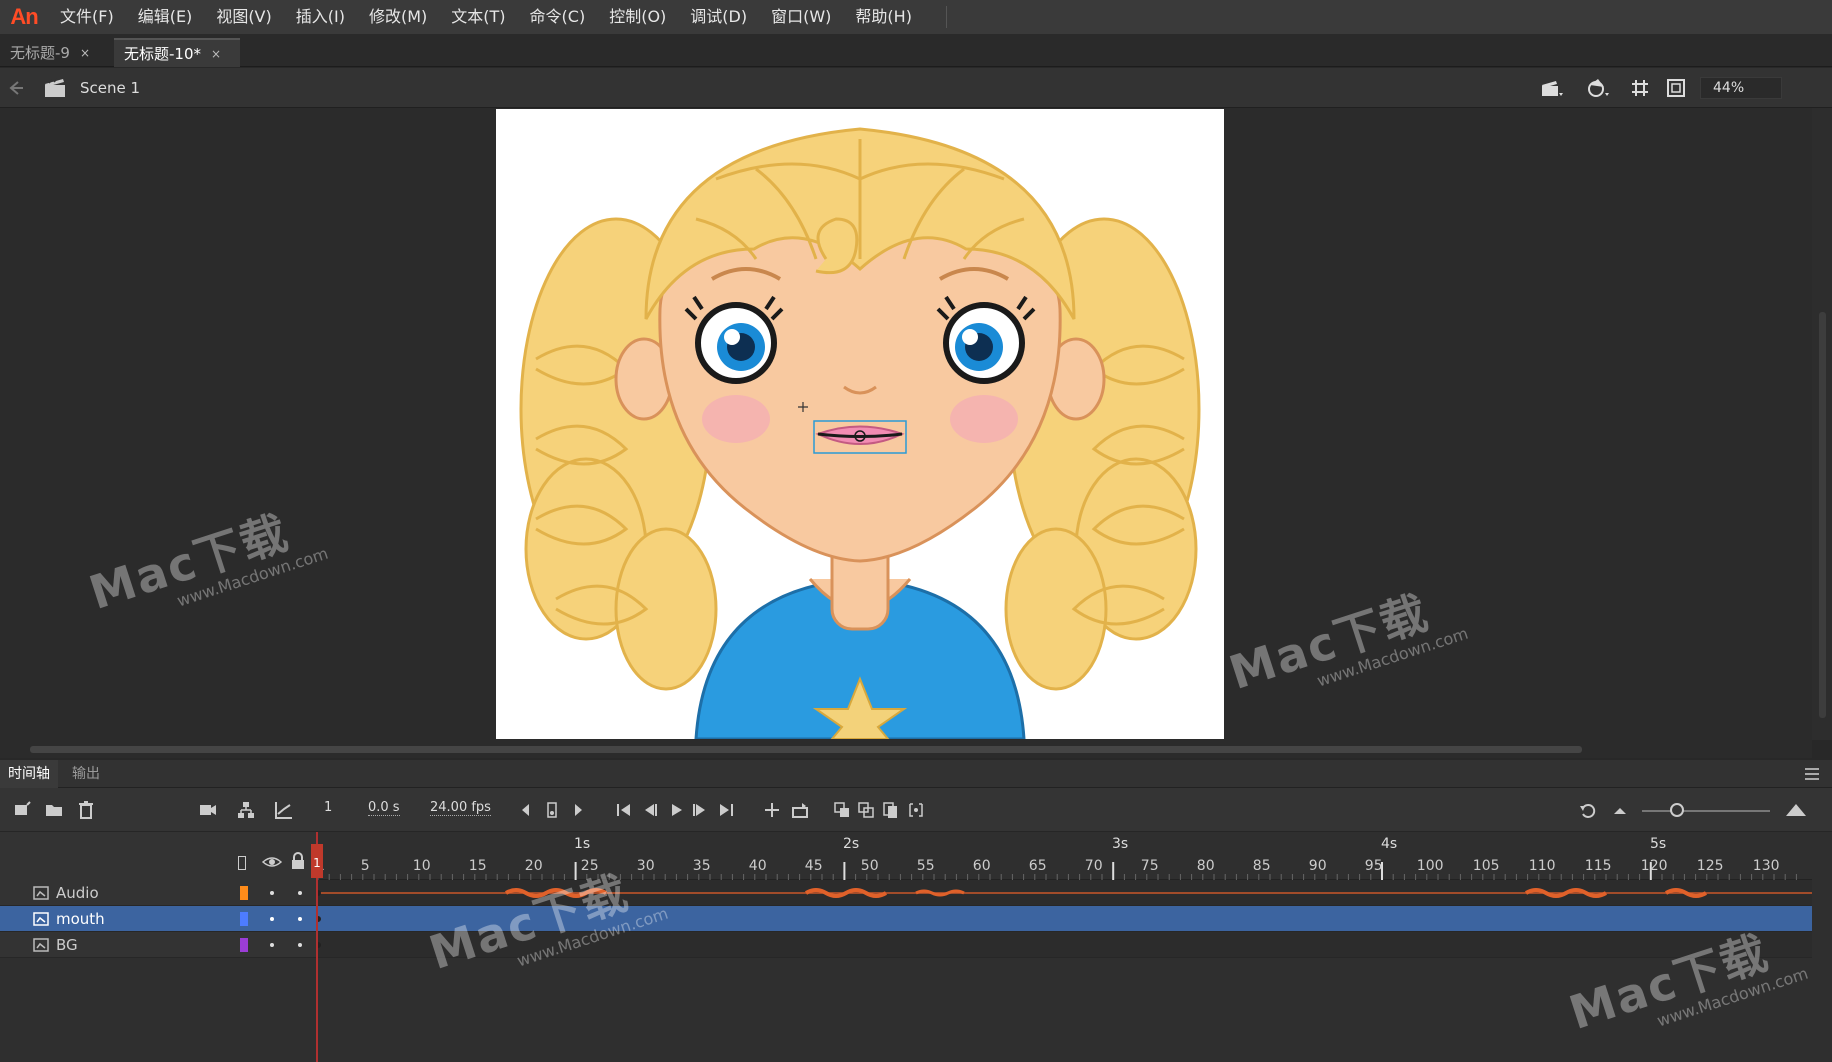 The image size is (1832, 1062). What do you see at coordinates (1640, 88) in the screenshot?
I see `snap-to-grid-icon` at bounding box center [1640, 88].